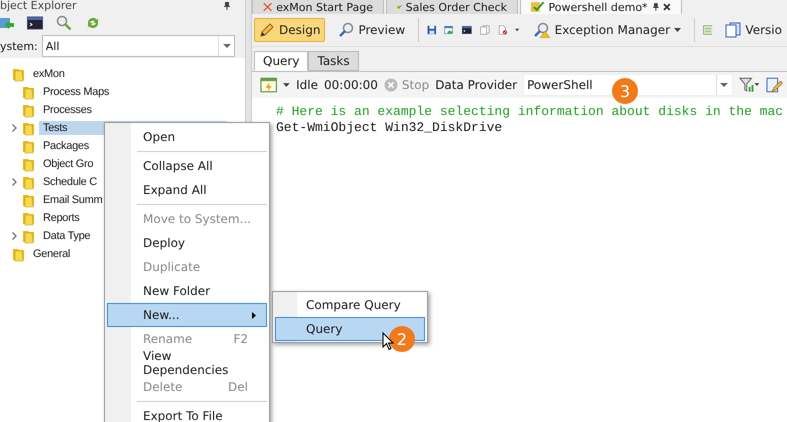 Image resolution: width=787 pixels, height=422 pixels. Describe the element at coordinates (371, 30) in the screenshot. I see `preview-button: Preview` at that location.